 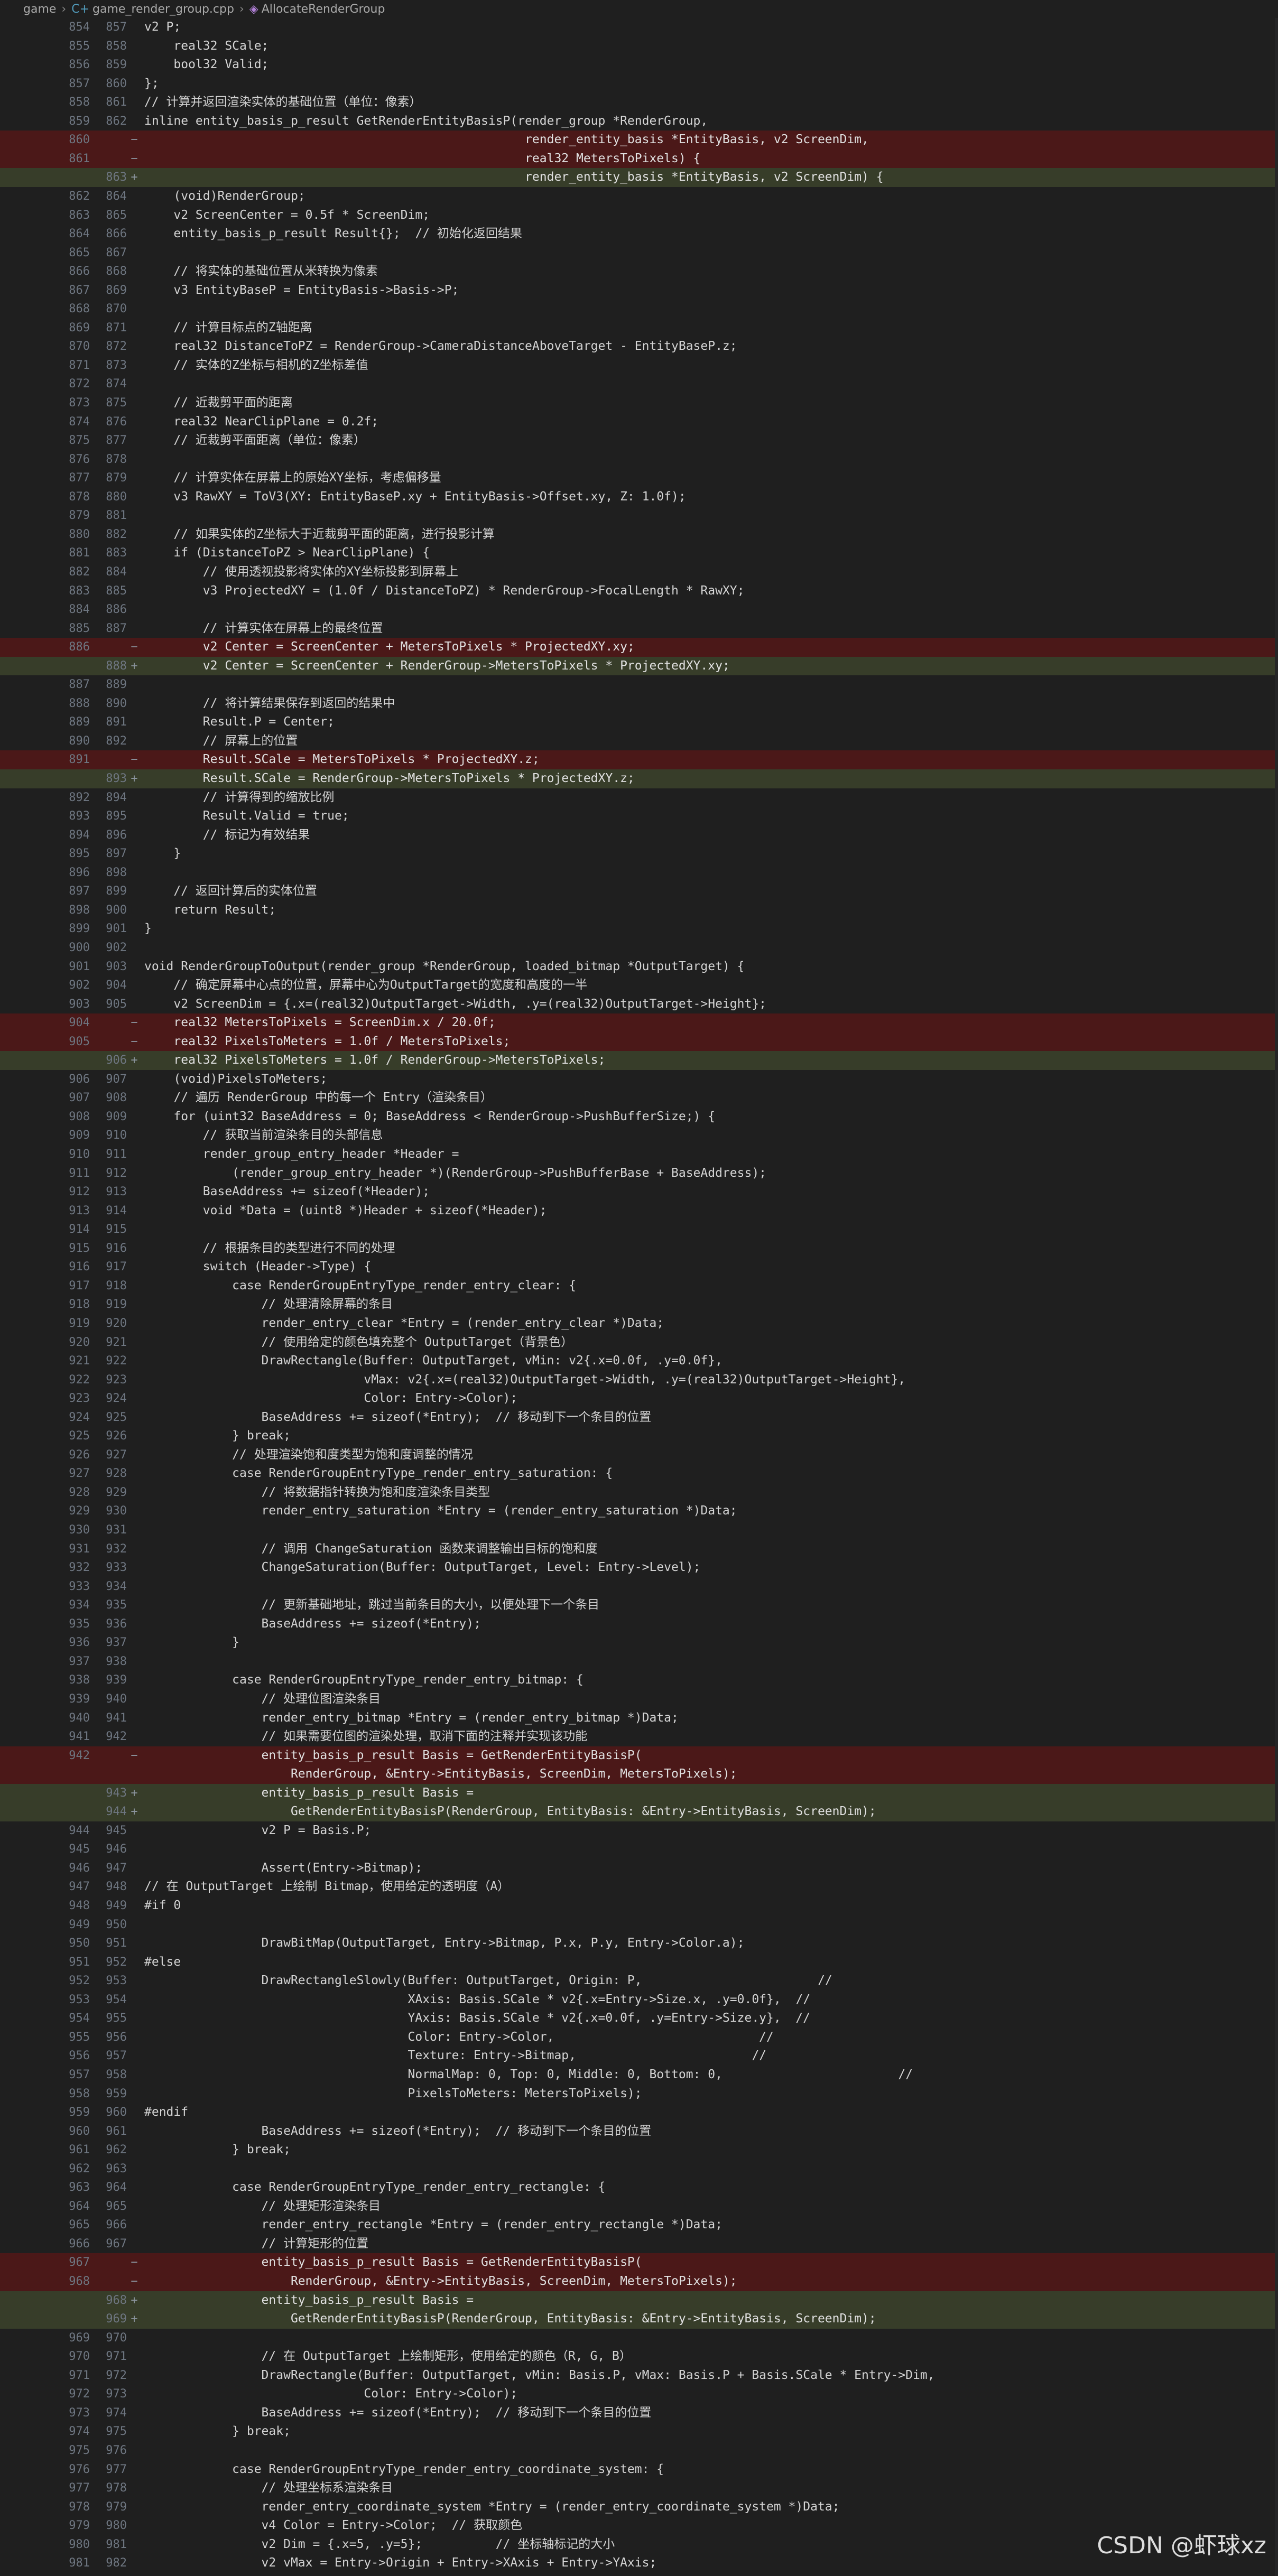 I want to click on code-line: 966 967 // 计算矩形的位置, so click(x=639, y=2244).